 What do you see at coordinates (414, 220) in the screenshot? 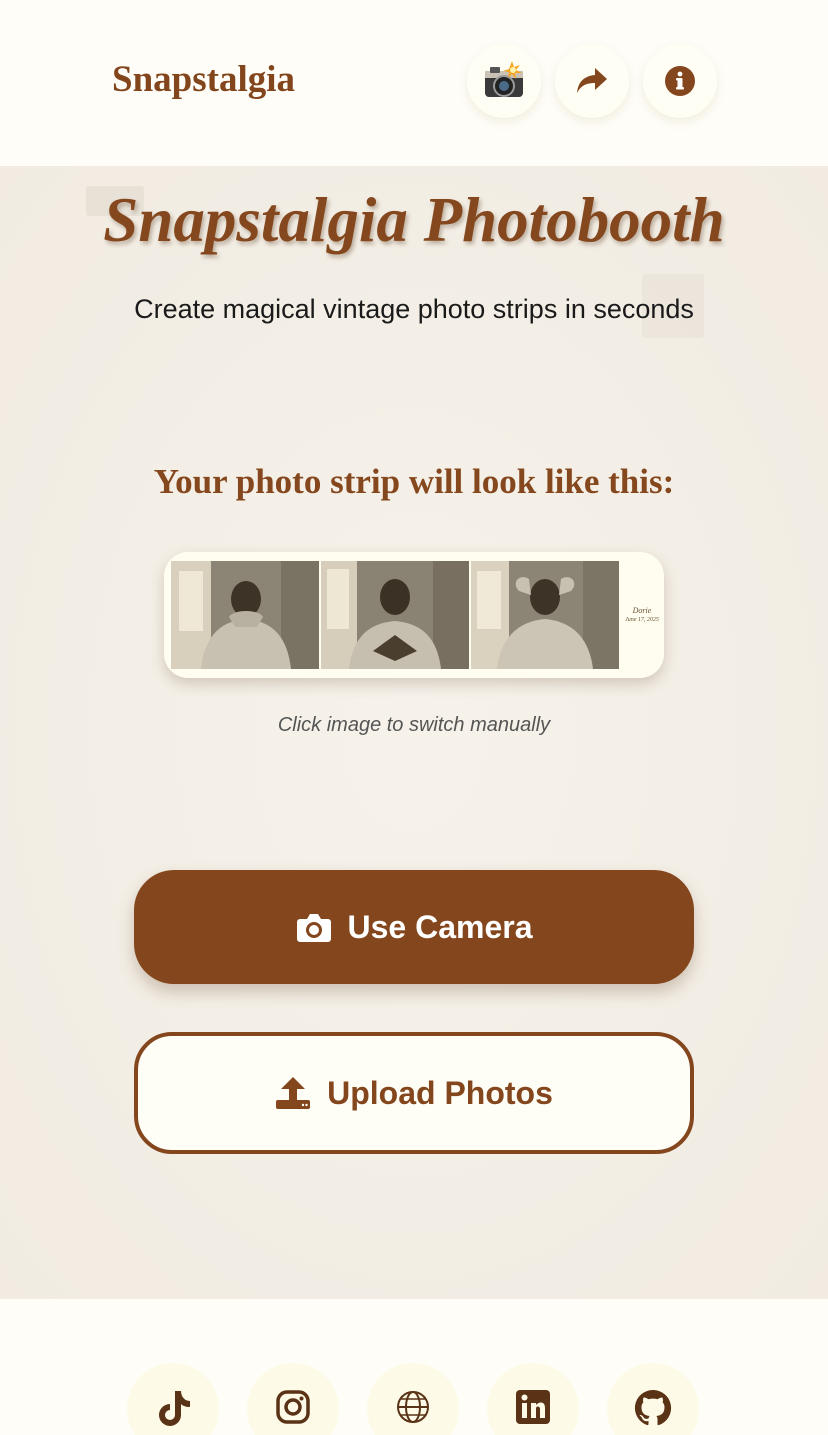
I see `page-title: Snapstalgia Photobooth` at bounding box center [414, 220].